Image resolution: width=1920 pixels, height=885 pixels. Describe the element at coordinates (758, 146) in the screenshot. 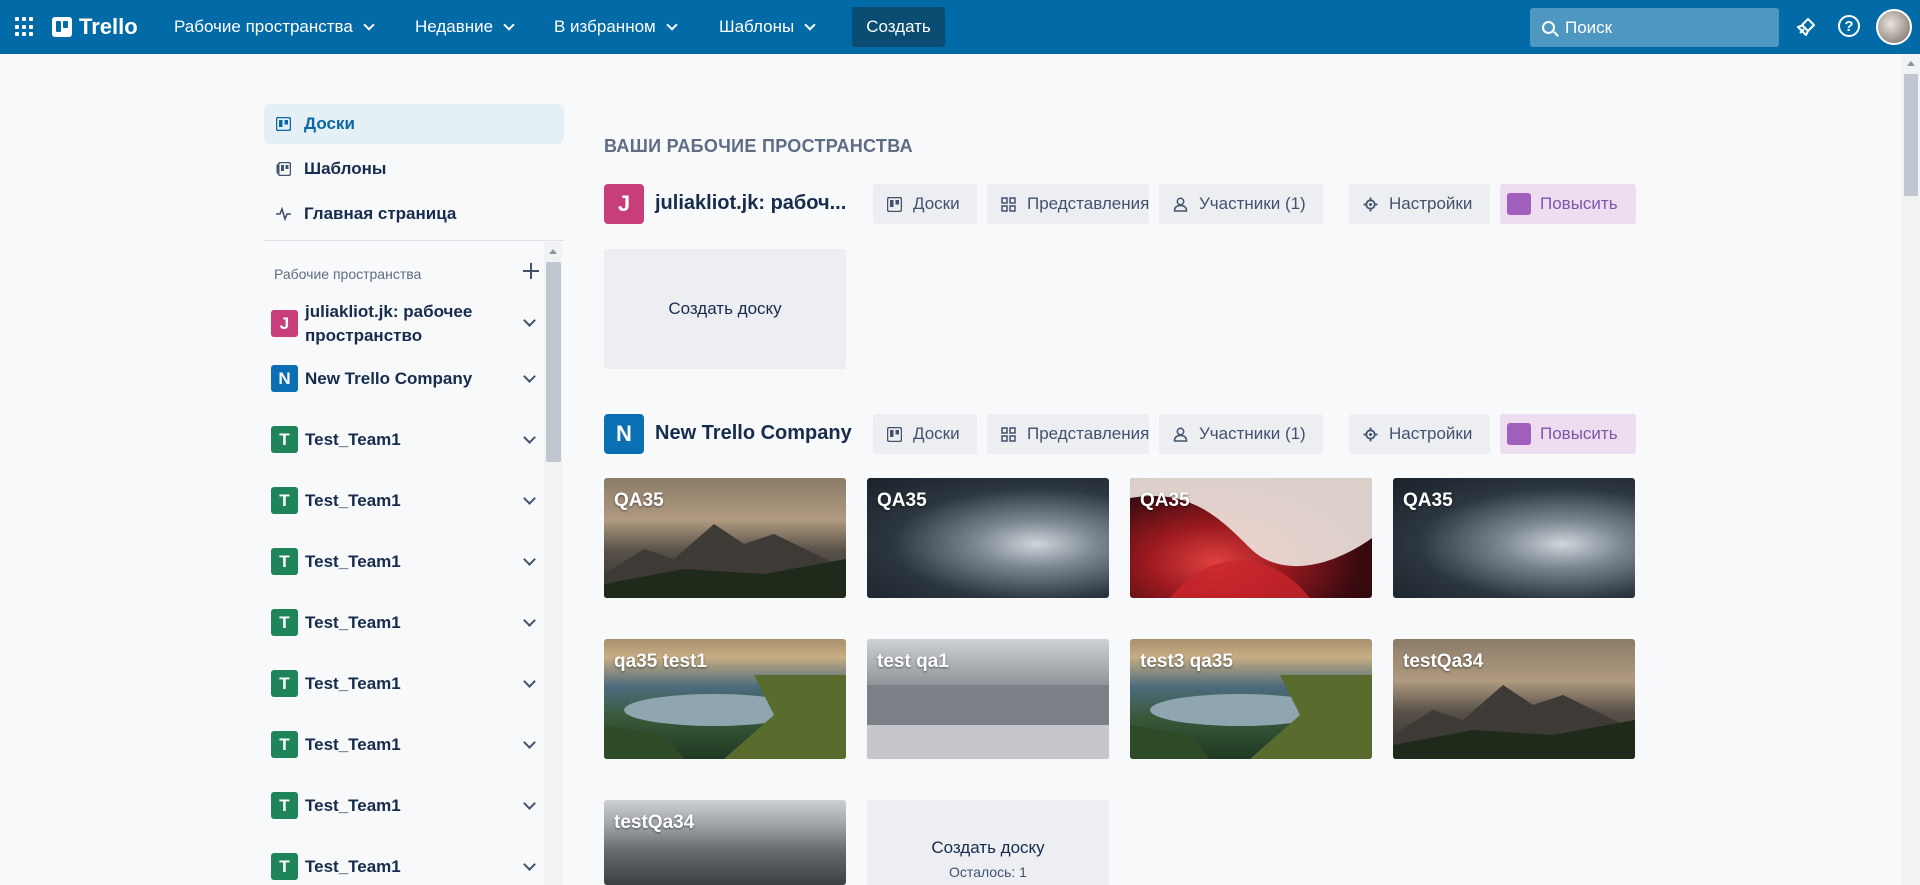

I see `page-title: ВАШИ РАБОЧИЕ ПРОСТРАНСТВА` at that location.